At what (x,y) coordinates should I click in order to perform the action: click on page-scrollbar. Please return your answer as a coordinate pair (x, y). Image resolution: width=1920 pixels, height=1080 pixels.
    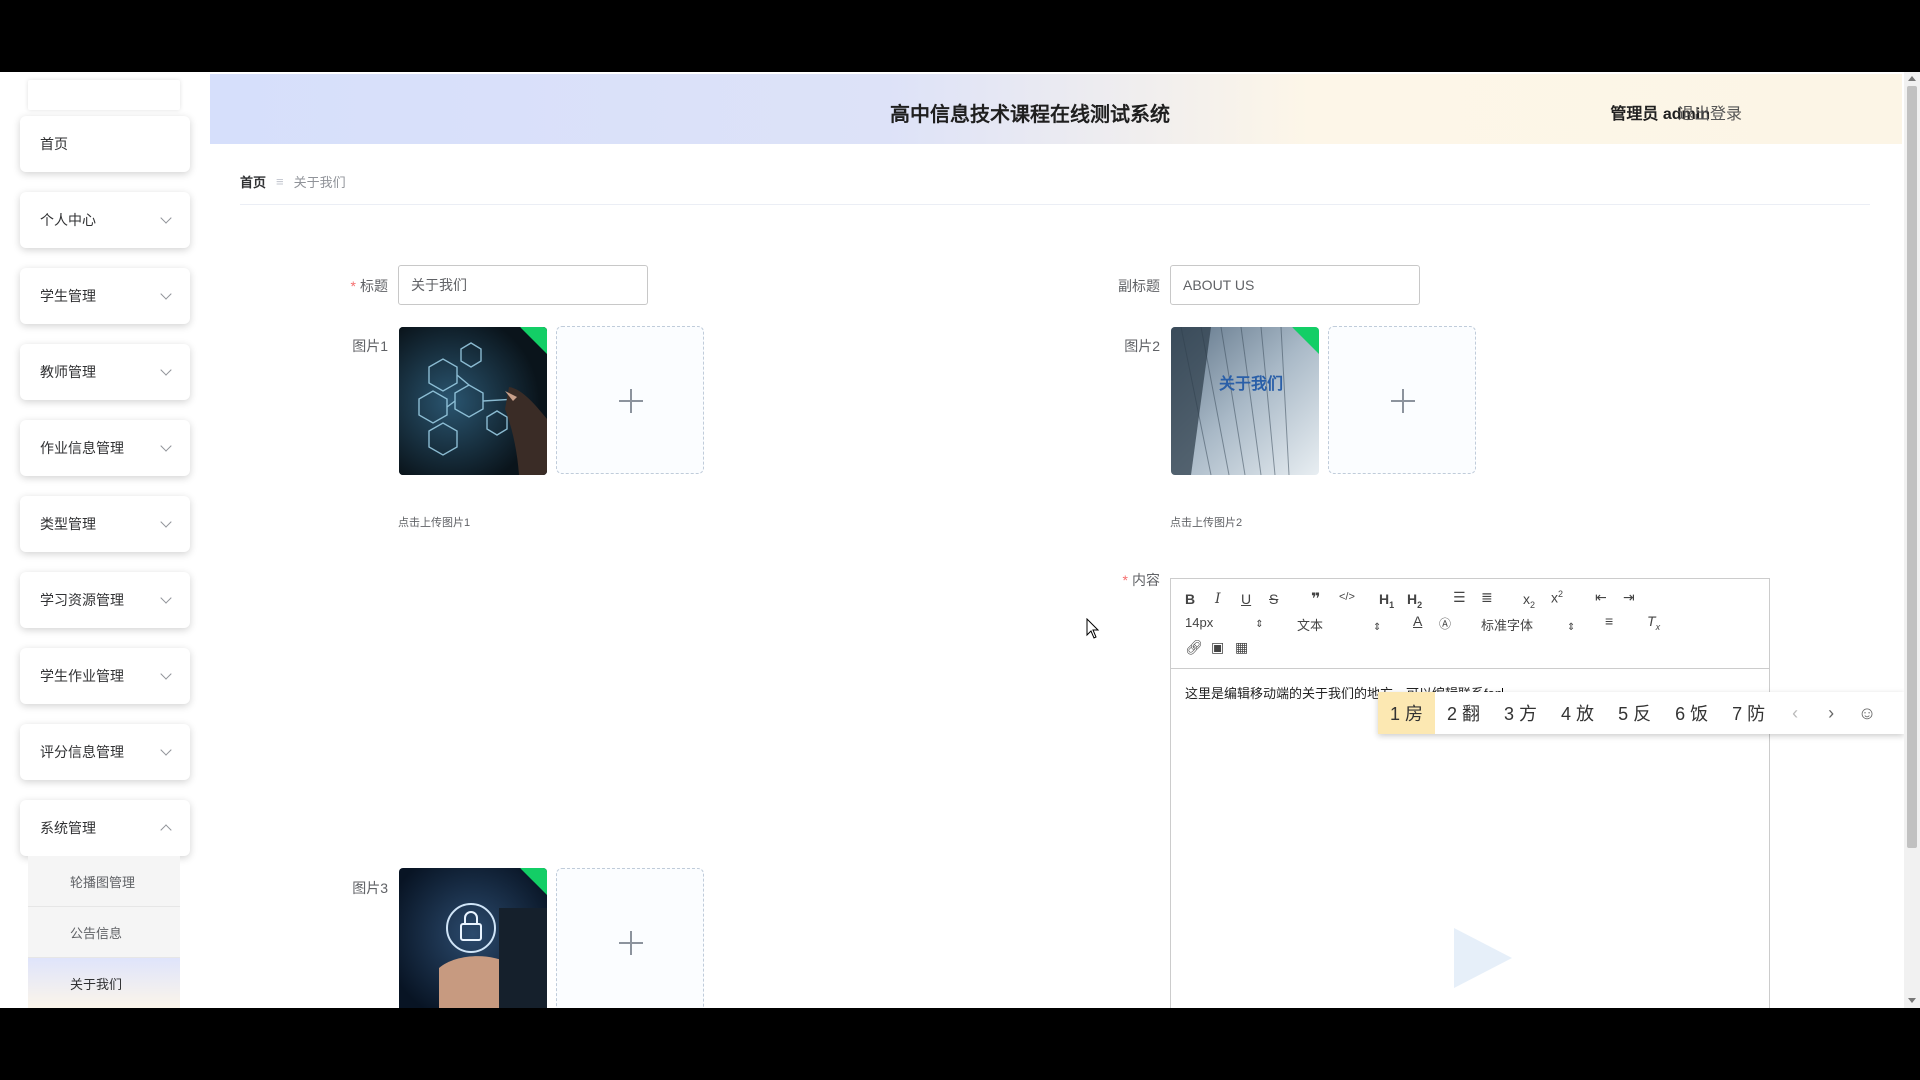
    Looking at the image, I should click on (1912, 540).